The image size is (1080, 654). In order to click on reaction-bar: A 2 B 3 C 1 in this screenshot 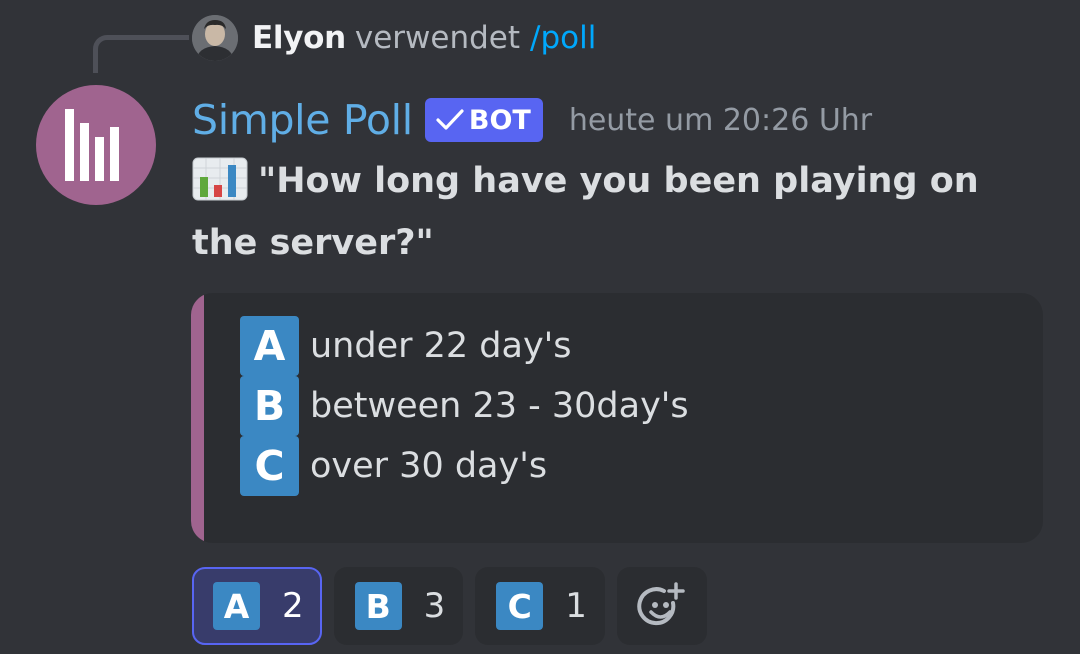, I will do `click(449, 606)`.